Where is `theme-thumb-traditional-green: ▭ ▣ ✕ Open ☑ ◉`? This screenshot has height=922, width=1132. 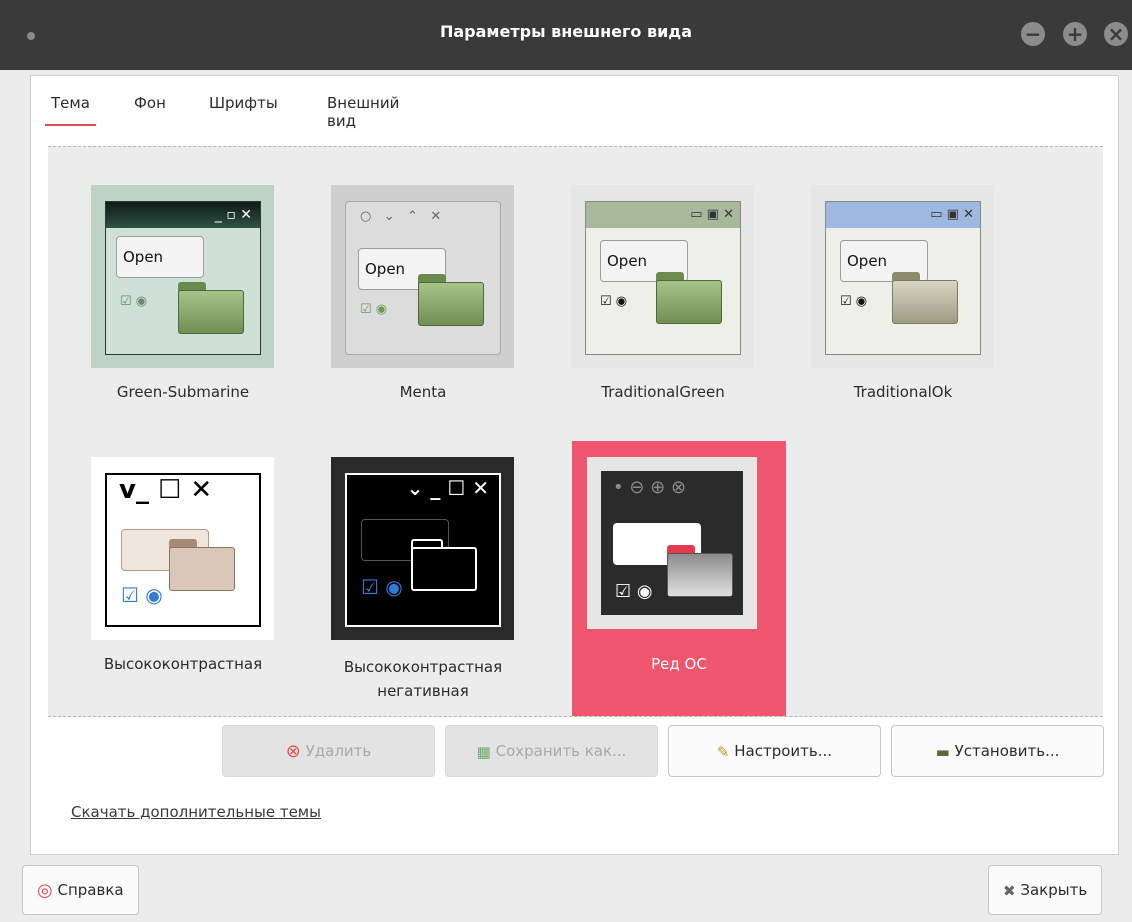
theme-thumb-traditional-green: ▭ ▣ ✕ Open ☑ ◉ is located at coordinates (662, 276).